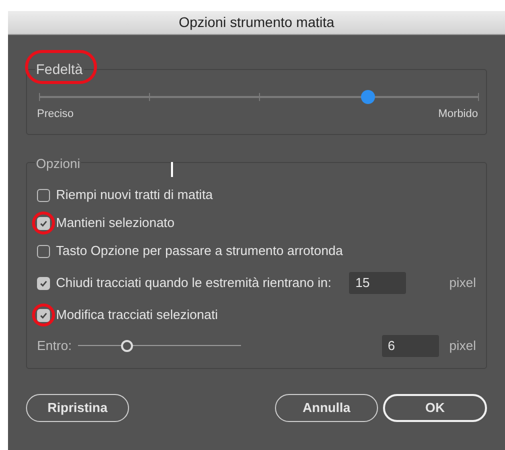  I want to click on dialog-button: Annulla, so click(326, 408).